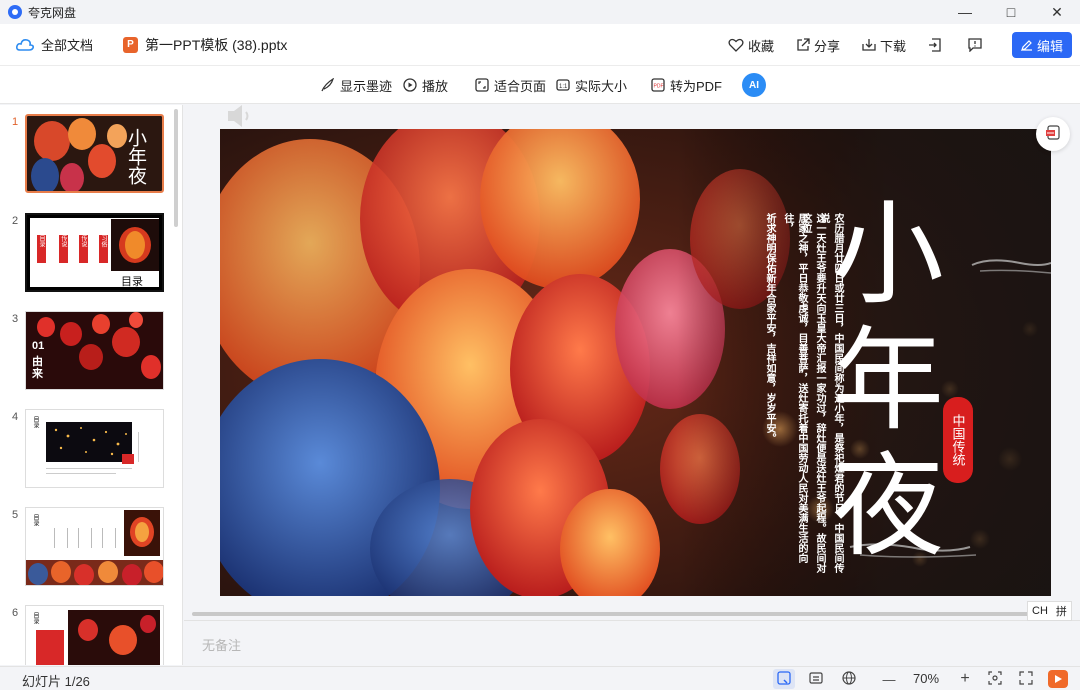 The width and height of the screenshot is (1080, 690). I want to click on fit-page-icon, so click(482, 85).